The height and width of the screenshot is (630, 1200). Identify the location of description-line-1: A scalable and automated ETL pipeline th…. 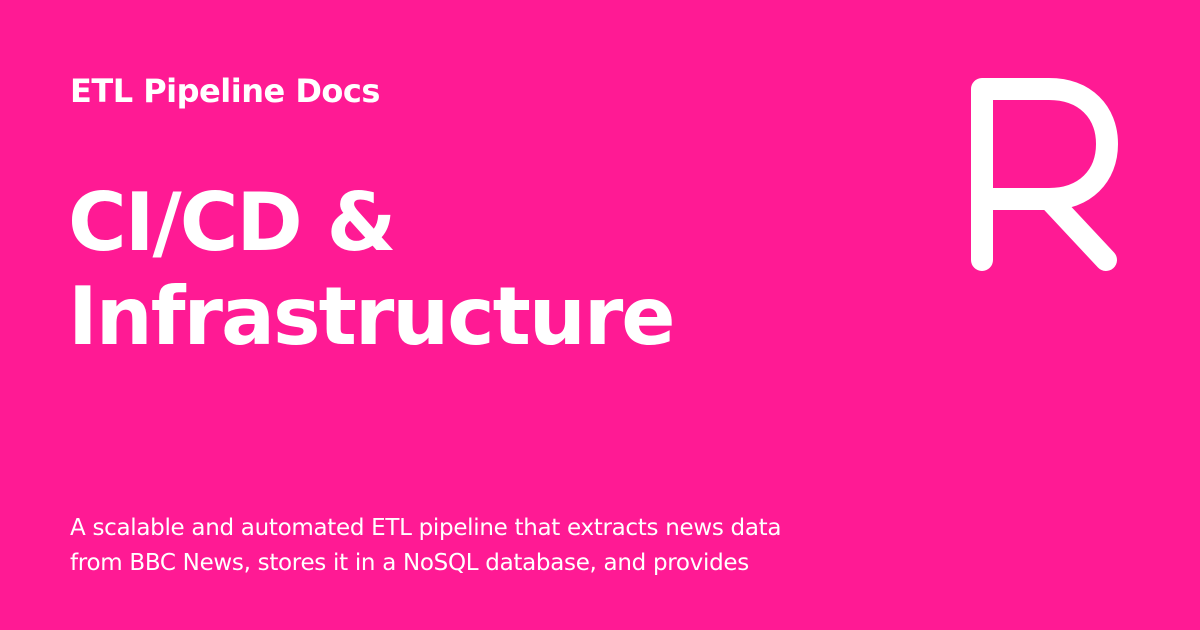
(426, 528).